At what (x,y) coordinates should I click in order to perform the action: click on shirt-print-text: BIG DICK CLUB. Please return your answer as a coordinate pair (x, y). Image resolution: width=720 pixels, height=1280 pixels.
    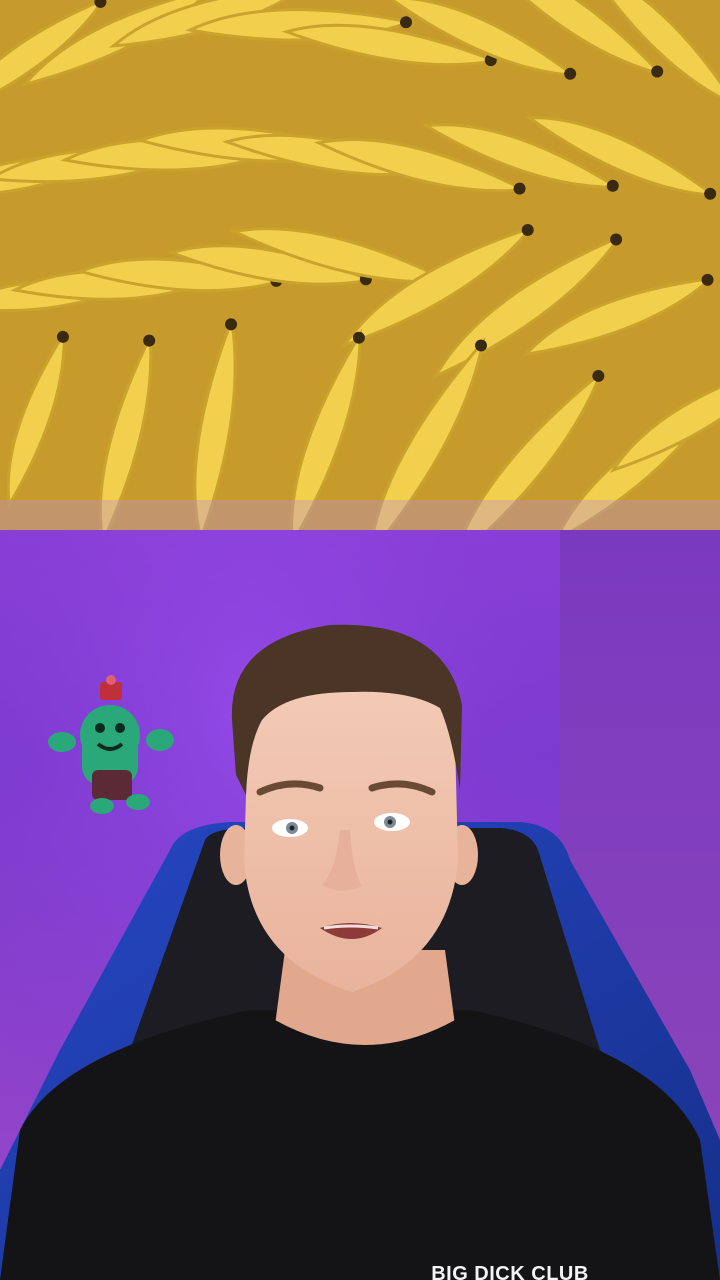
    Looking at the image, I should click on (510, 1271).